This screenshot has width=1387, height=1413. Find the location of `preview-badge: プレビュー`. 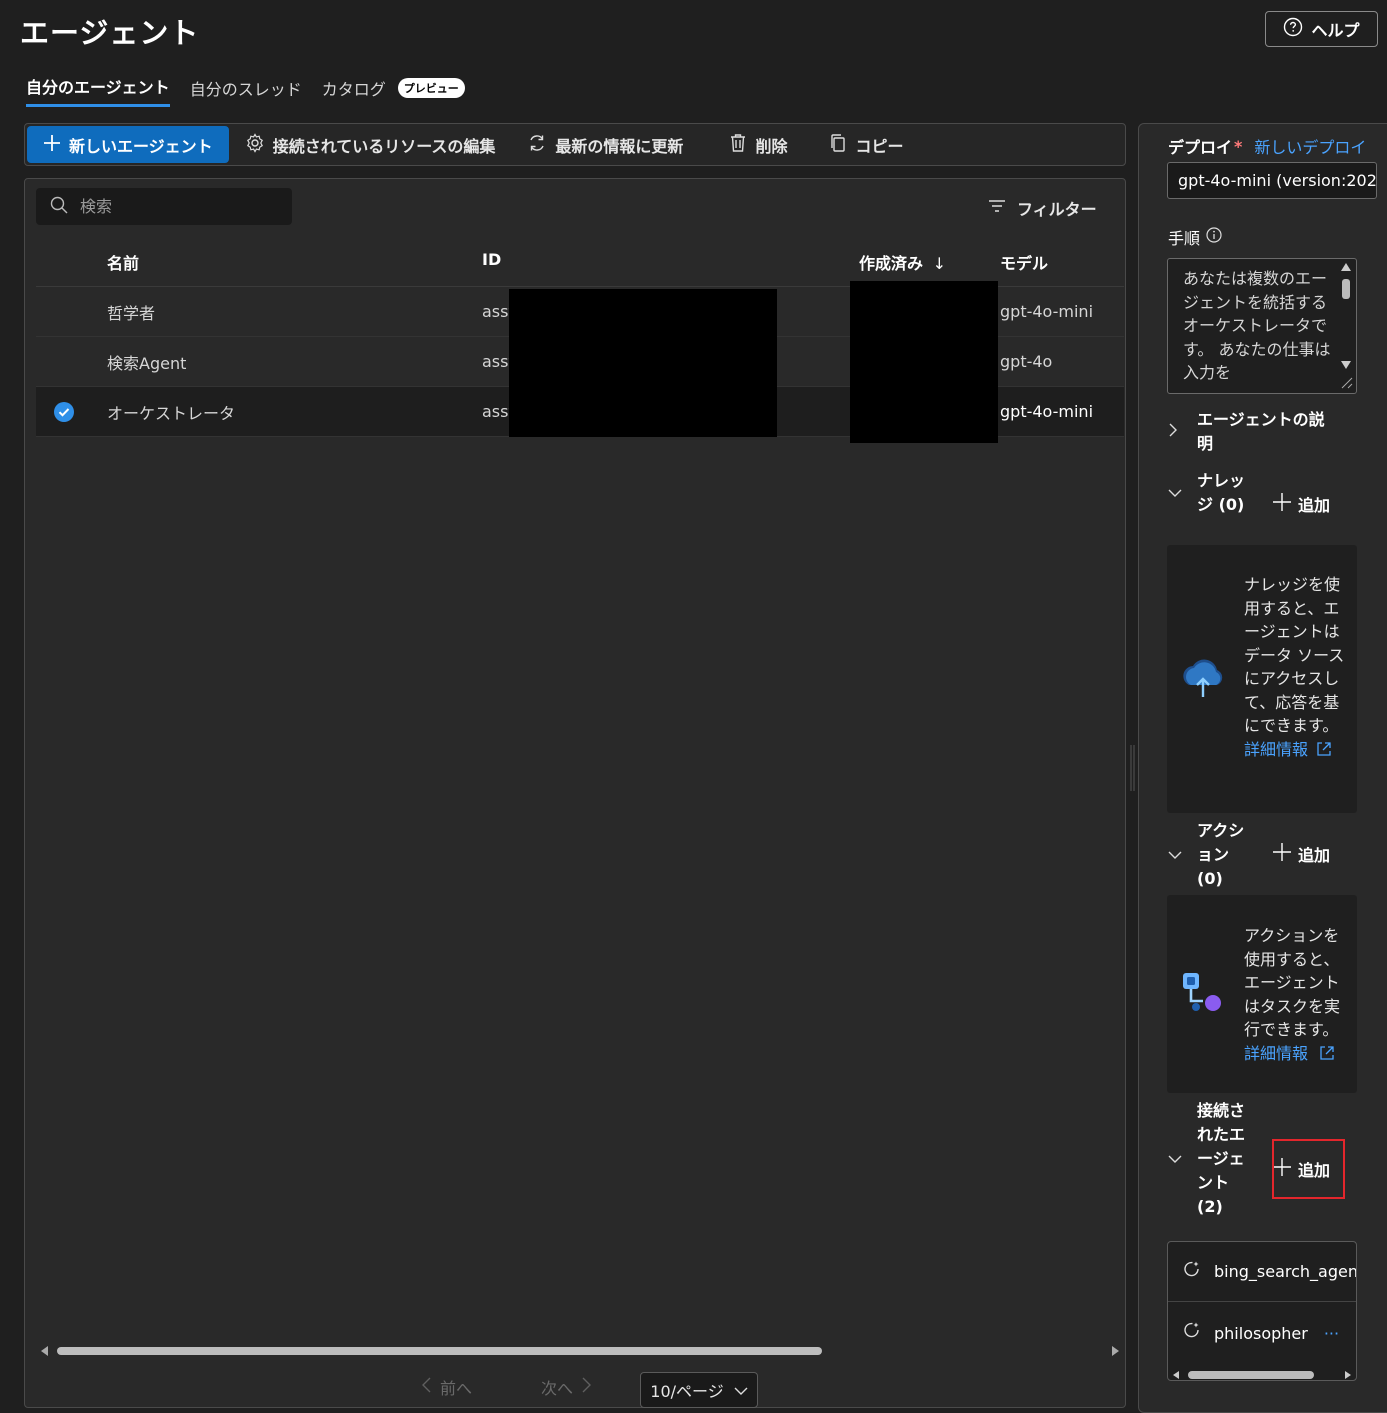

preview-badge: プレビュー is located at coordinates (431, 87).